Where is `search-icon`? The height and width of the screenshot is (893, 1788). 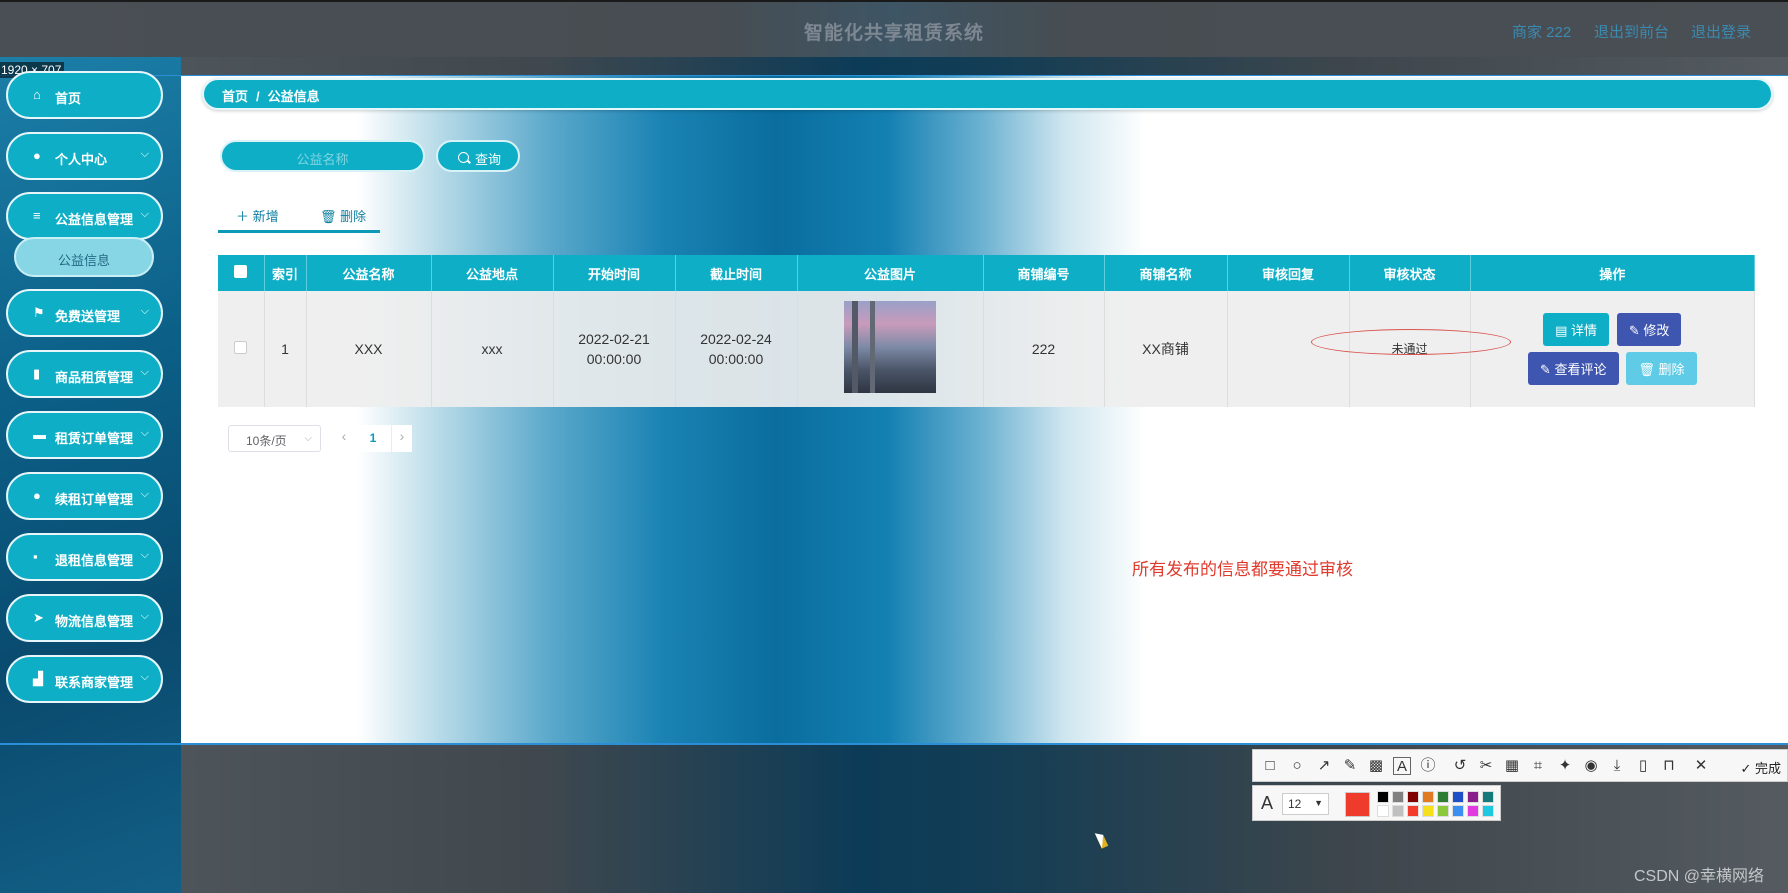
search-icon is located at coordinates (463, 157).